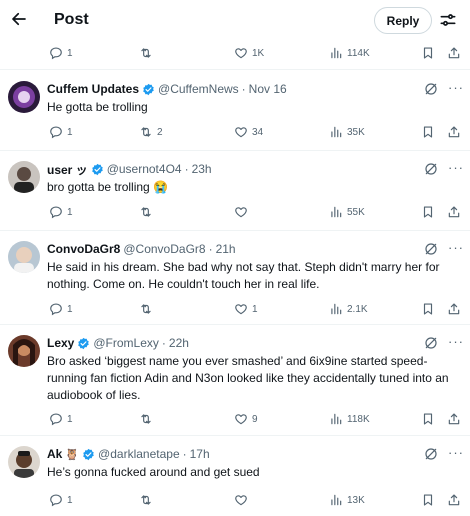 This screenshot has height=516, width=470. Describe the element at coordinates (144, 169) in the screenshot. I see `author-handle: @usernot4O4` at that location.